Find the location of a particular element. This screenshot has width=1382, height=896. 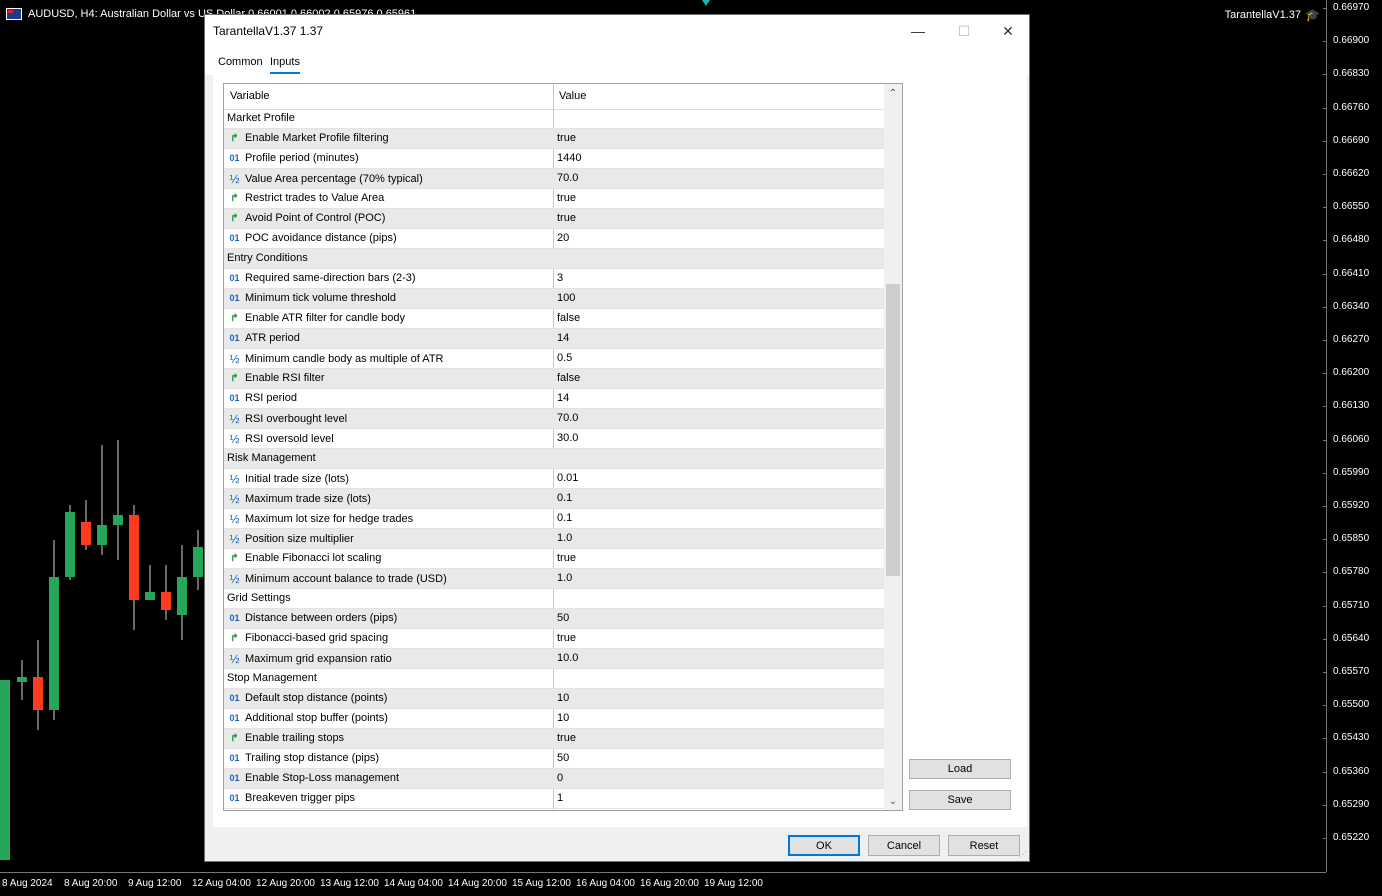

table-row: 01 Profile period (minutes) 1440 is located at coordinates (554, 159).